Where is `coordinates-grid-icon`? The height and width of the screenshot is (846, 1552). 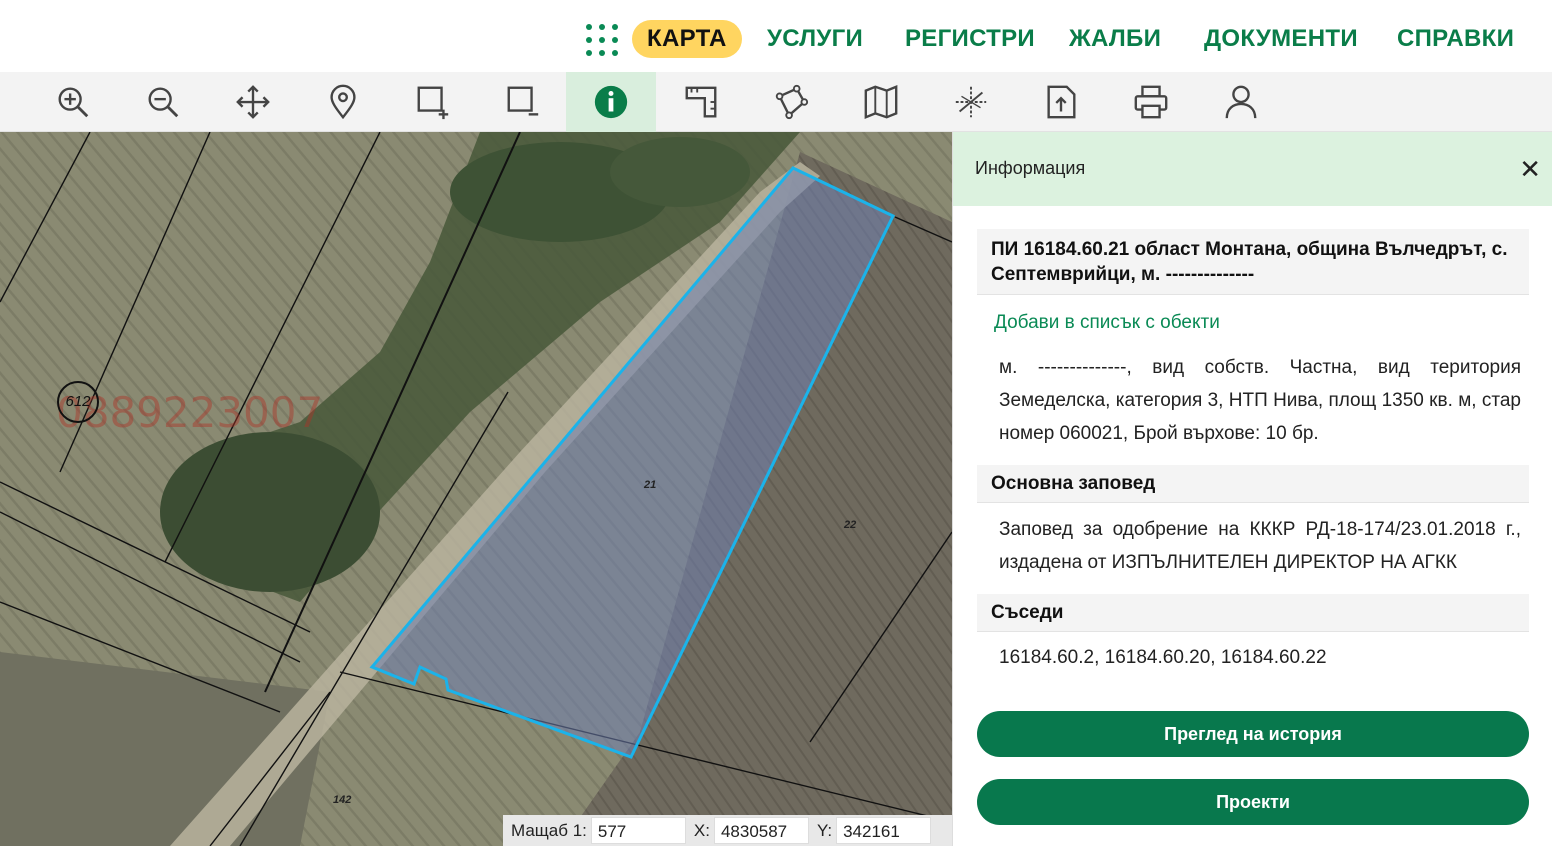 coordinates-grid-icon is located at coordinates (971, 102).